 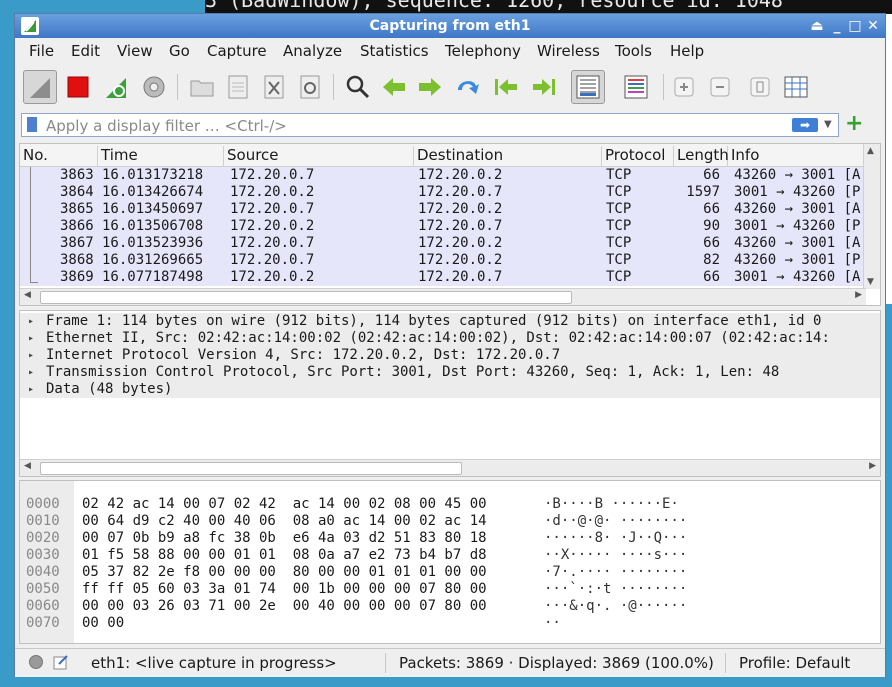 I want to click on autoscroll-icon, so click(x=588, y=87).